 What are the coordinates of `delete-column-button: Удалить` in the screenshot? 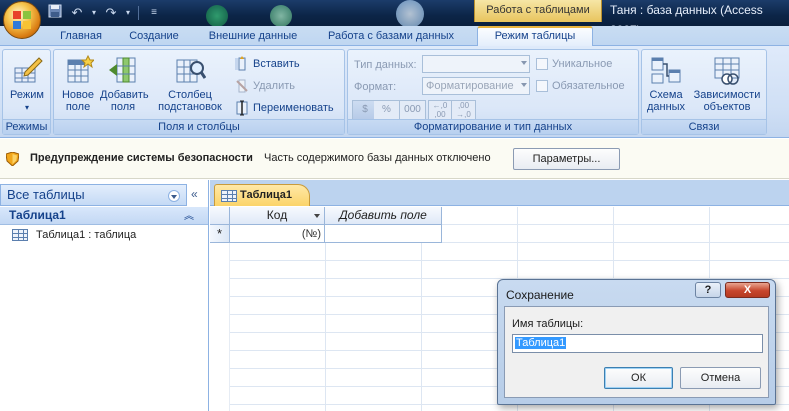 It's located at (264, 86).